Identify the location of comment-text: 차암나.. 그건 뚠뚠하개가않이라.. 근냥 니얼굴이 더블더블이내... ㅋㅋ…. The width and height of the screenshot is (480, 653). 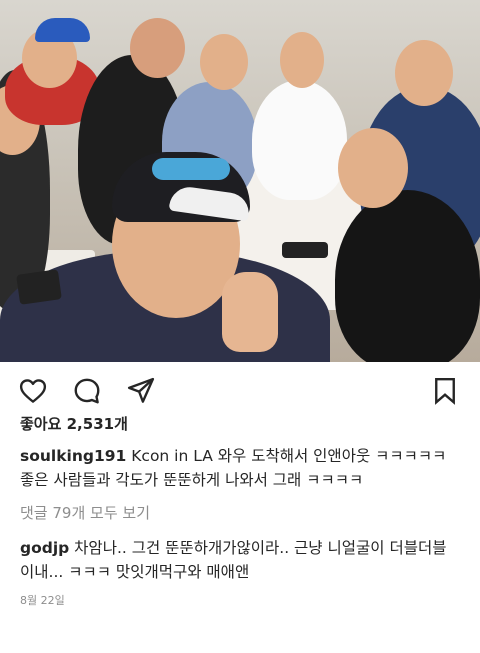
(233, 560).